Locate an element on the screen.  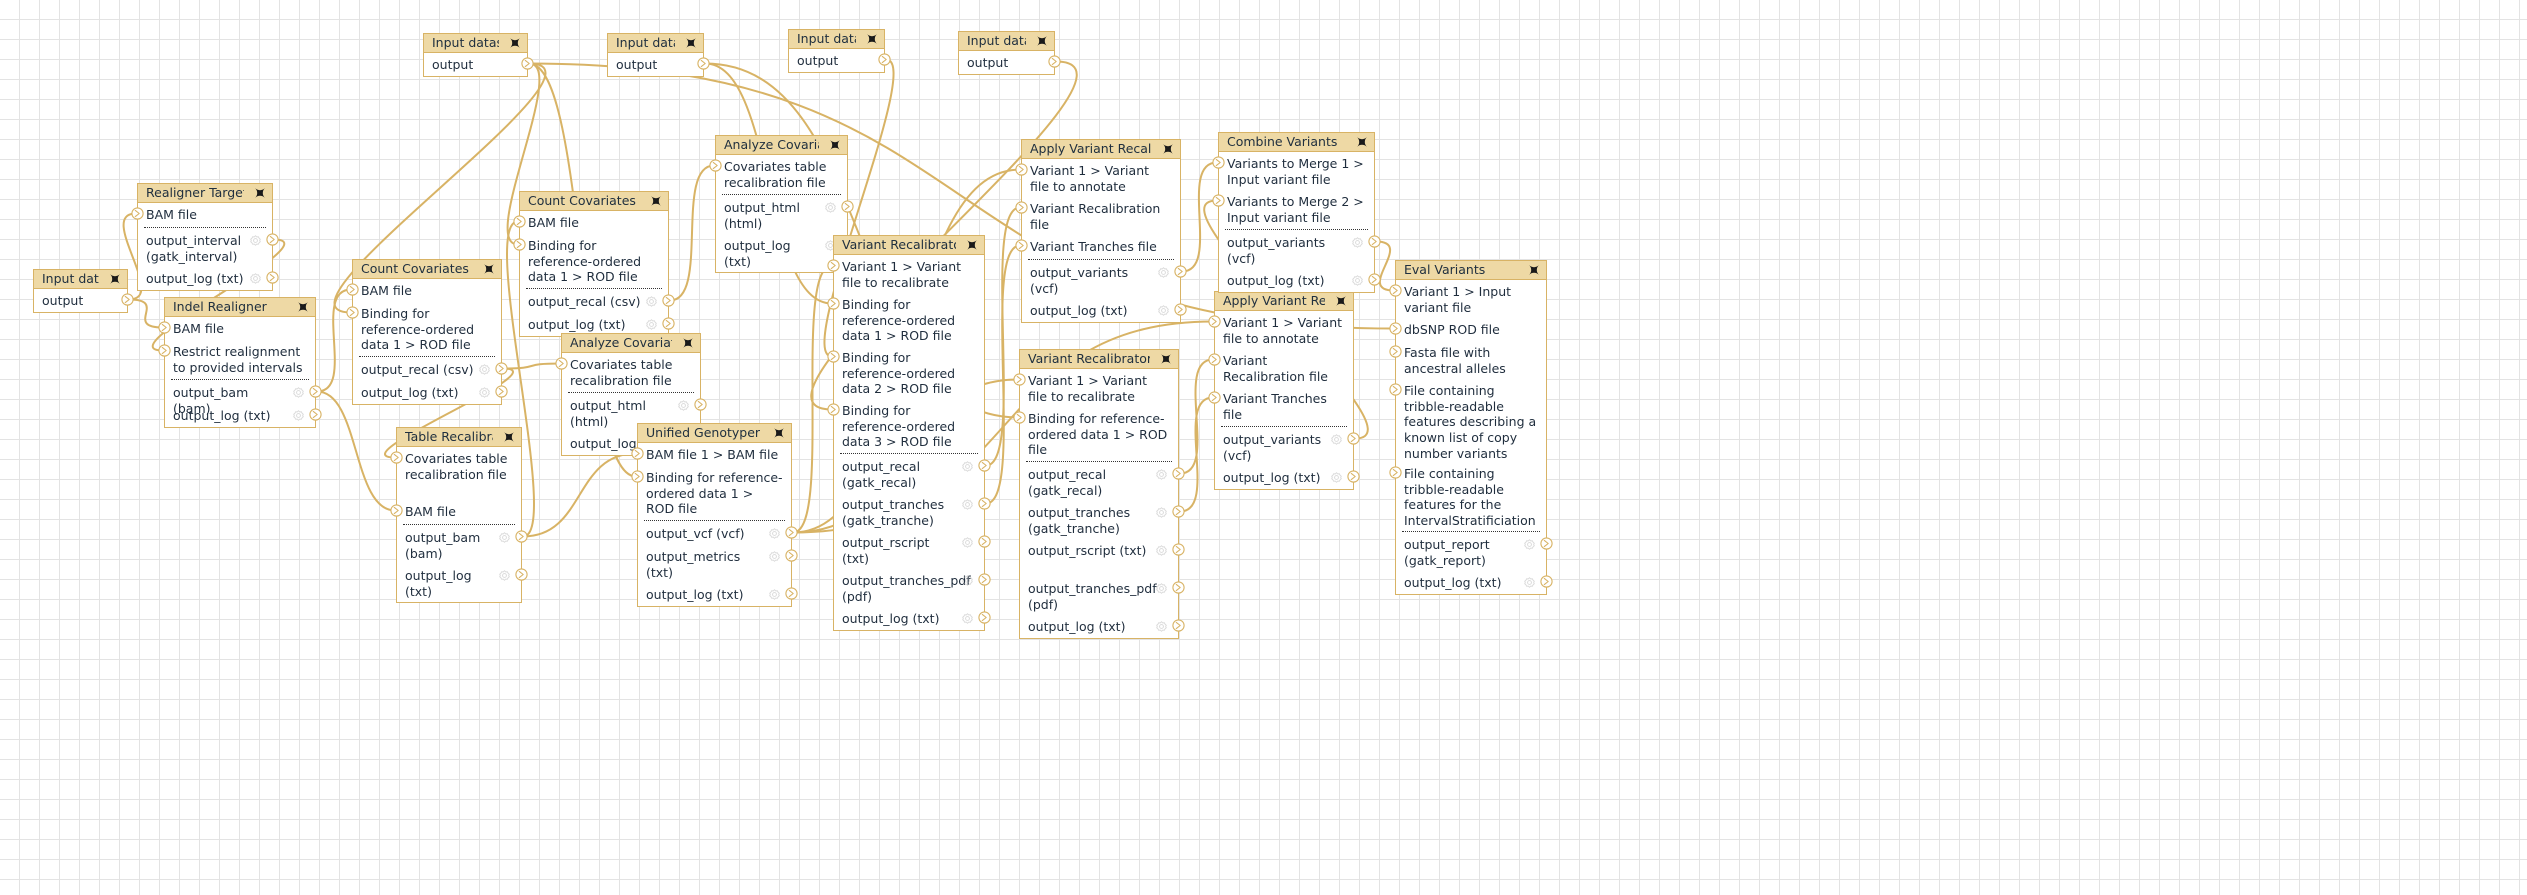
node-input-row: Variant Recalibration file is located at coordinates (1280, 368).